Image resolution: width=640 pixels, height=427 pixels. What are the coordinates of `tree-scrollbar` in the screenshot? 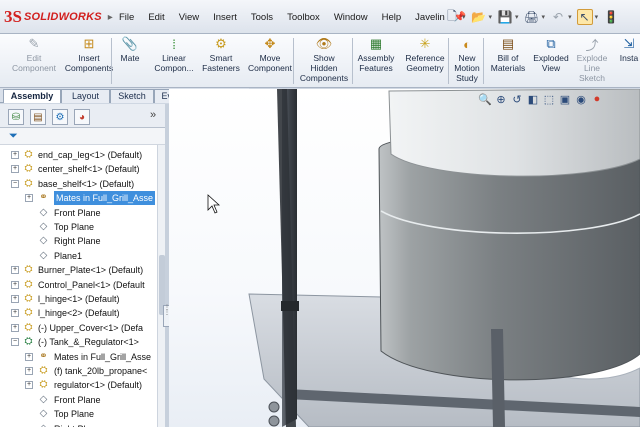 It's located at (161, 286).